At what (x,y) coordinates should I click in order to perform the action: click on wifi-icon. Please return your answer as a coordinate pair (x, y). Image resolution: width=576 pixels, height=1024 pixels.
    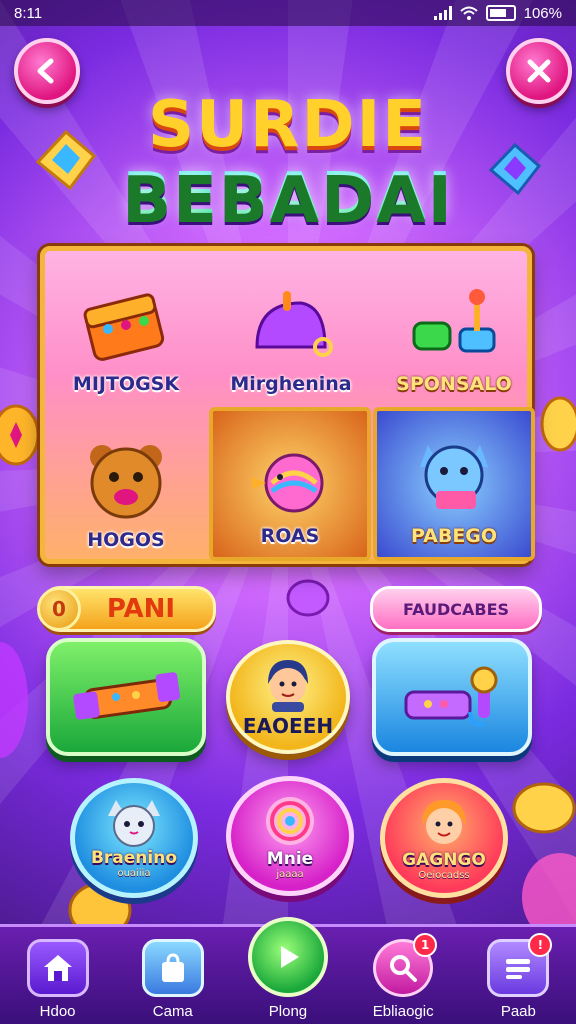
    Looking at the image, I should click on (468, 13).